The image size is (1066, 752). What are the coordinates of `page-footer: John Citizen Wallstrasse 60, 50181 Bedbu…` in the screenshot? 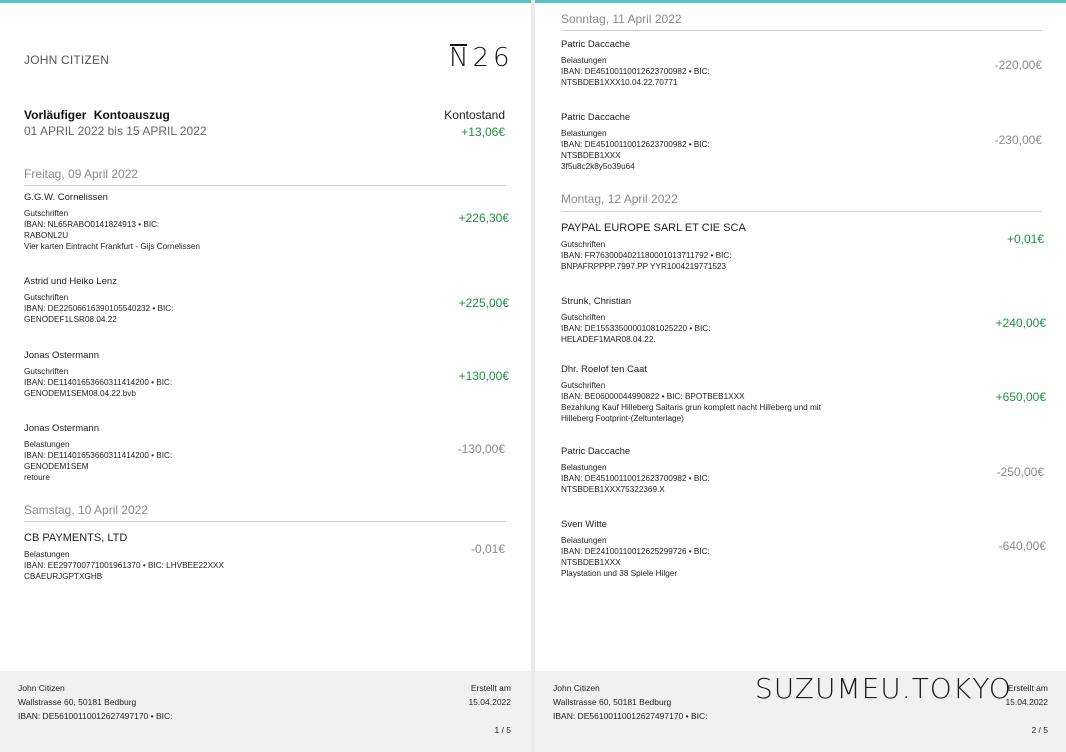 It's located at (265, 711).